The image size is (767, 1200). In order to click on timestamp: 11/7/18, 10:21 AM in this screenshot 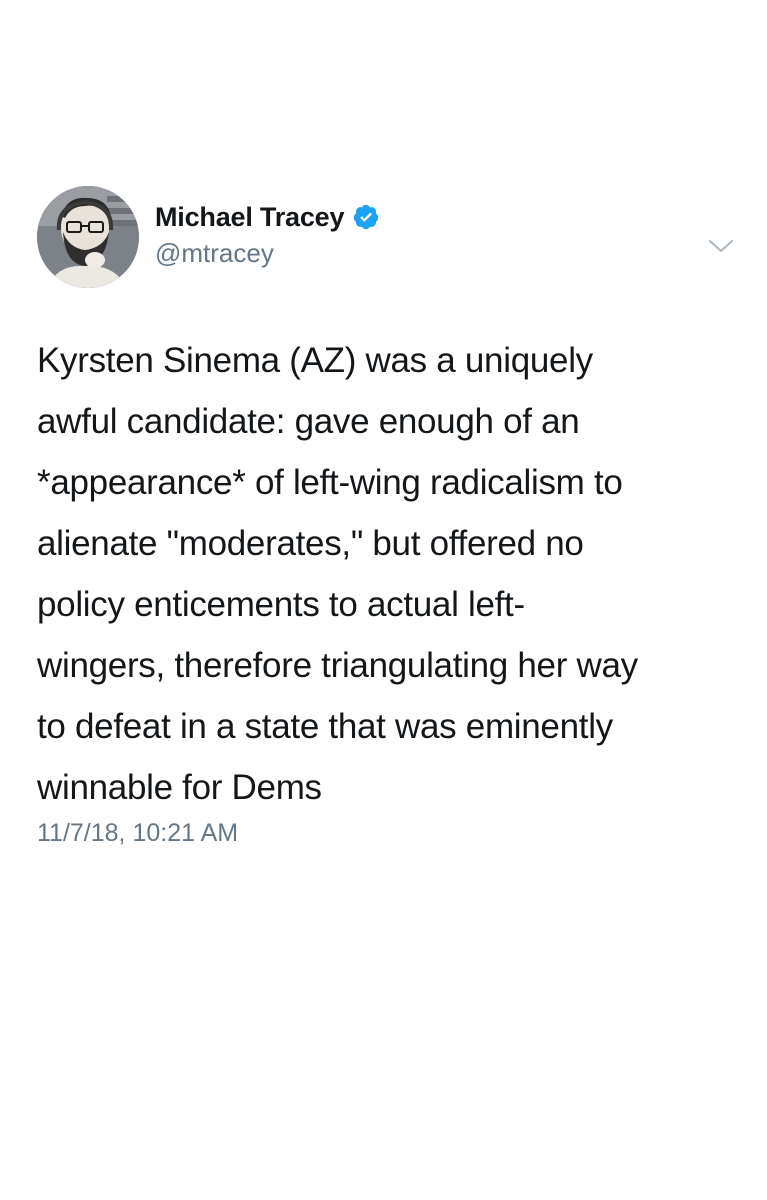, I will do `click(137, 833)`.